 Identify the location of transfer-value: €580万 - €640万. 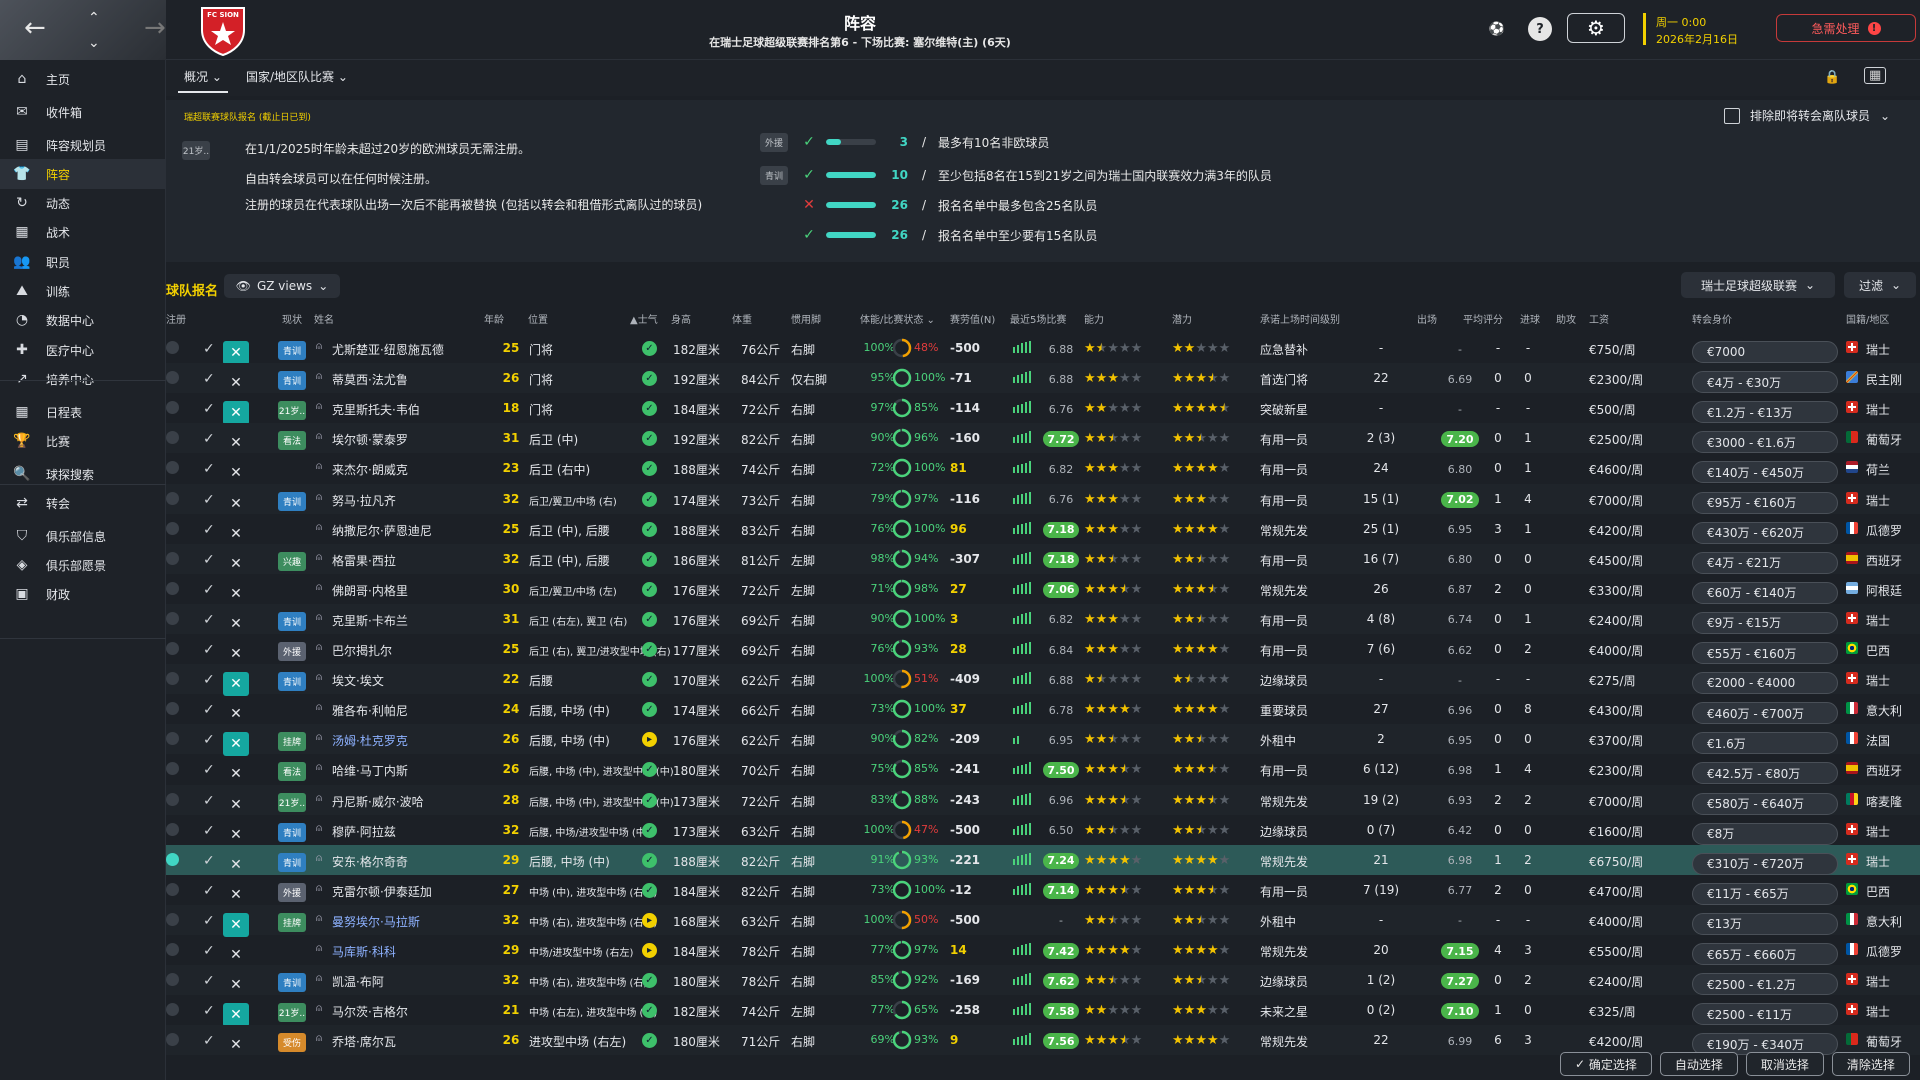
(1765, 803).